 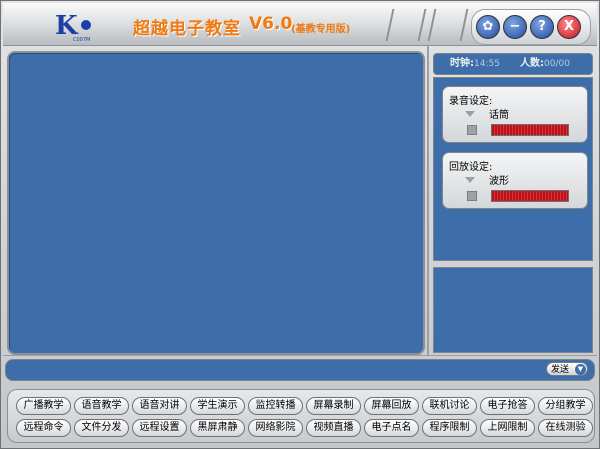 I want to click on function-button: 学生演示, so click(x=217, y=406).